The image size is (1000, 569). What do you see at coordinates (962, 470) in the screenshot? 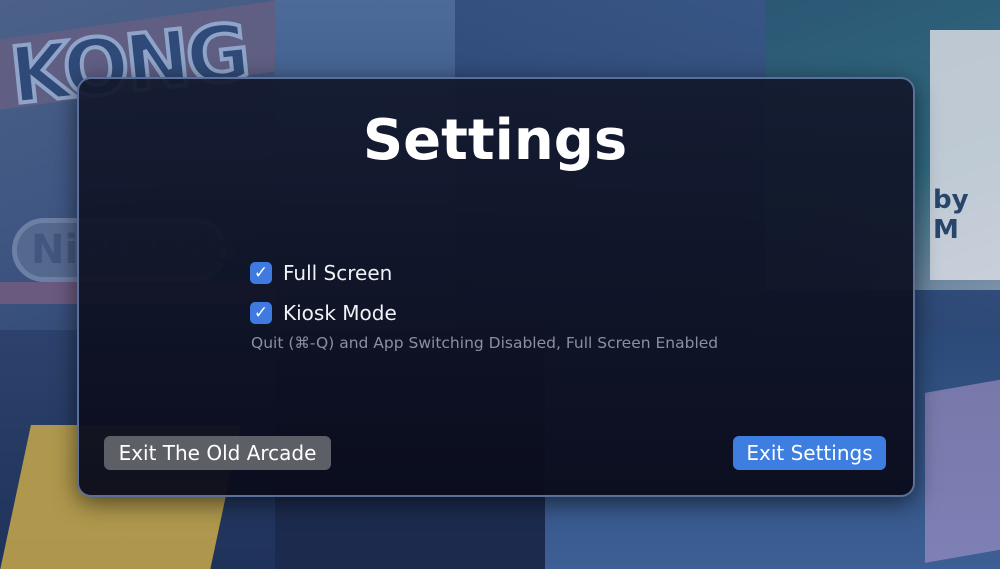
I see `art-shape` at bounding box center [962, 470].